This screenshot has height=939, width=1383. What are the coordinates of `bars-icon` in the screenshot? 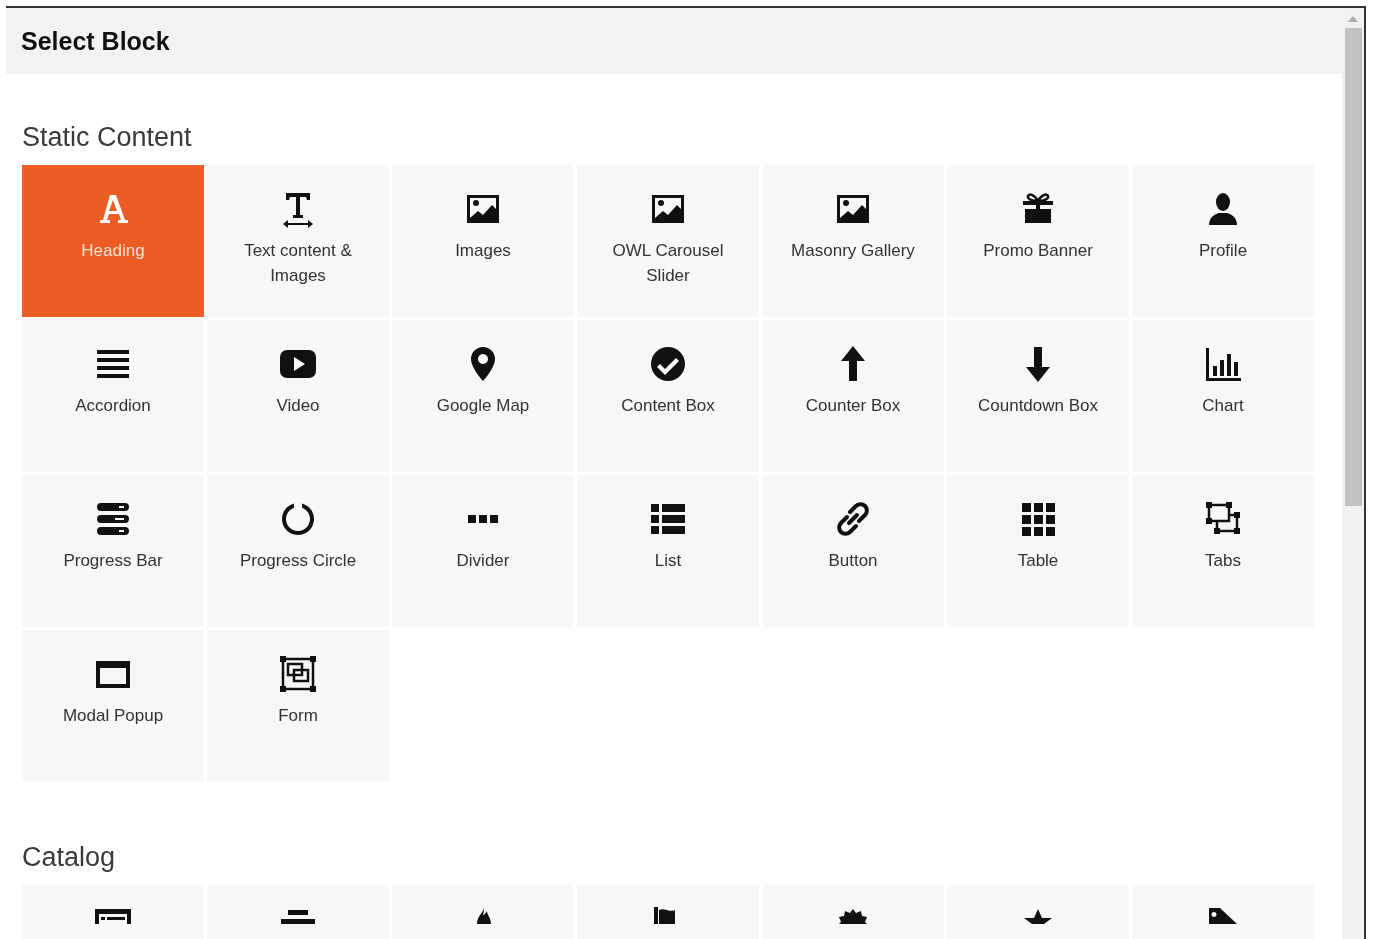 It's located at (298, 915).